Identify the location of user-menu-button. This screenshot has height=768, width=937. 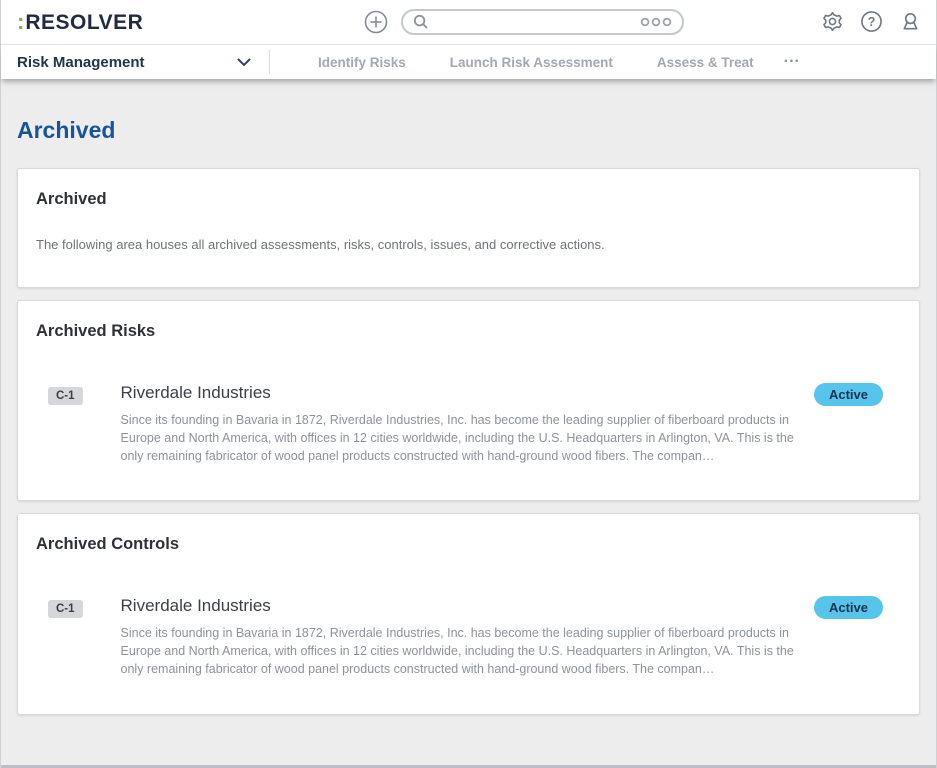
(910, 21).